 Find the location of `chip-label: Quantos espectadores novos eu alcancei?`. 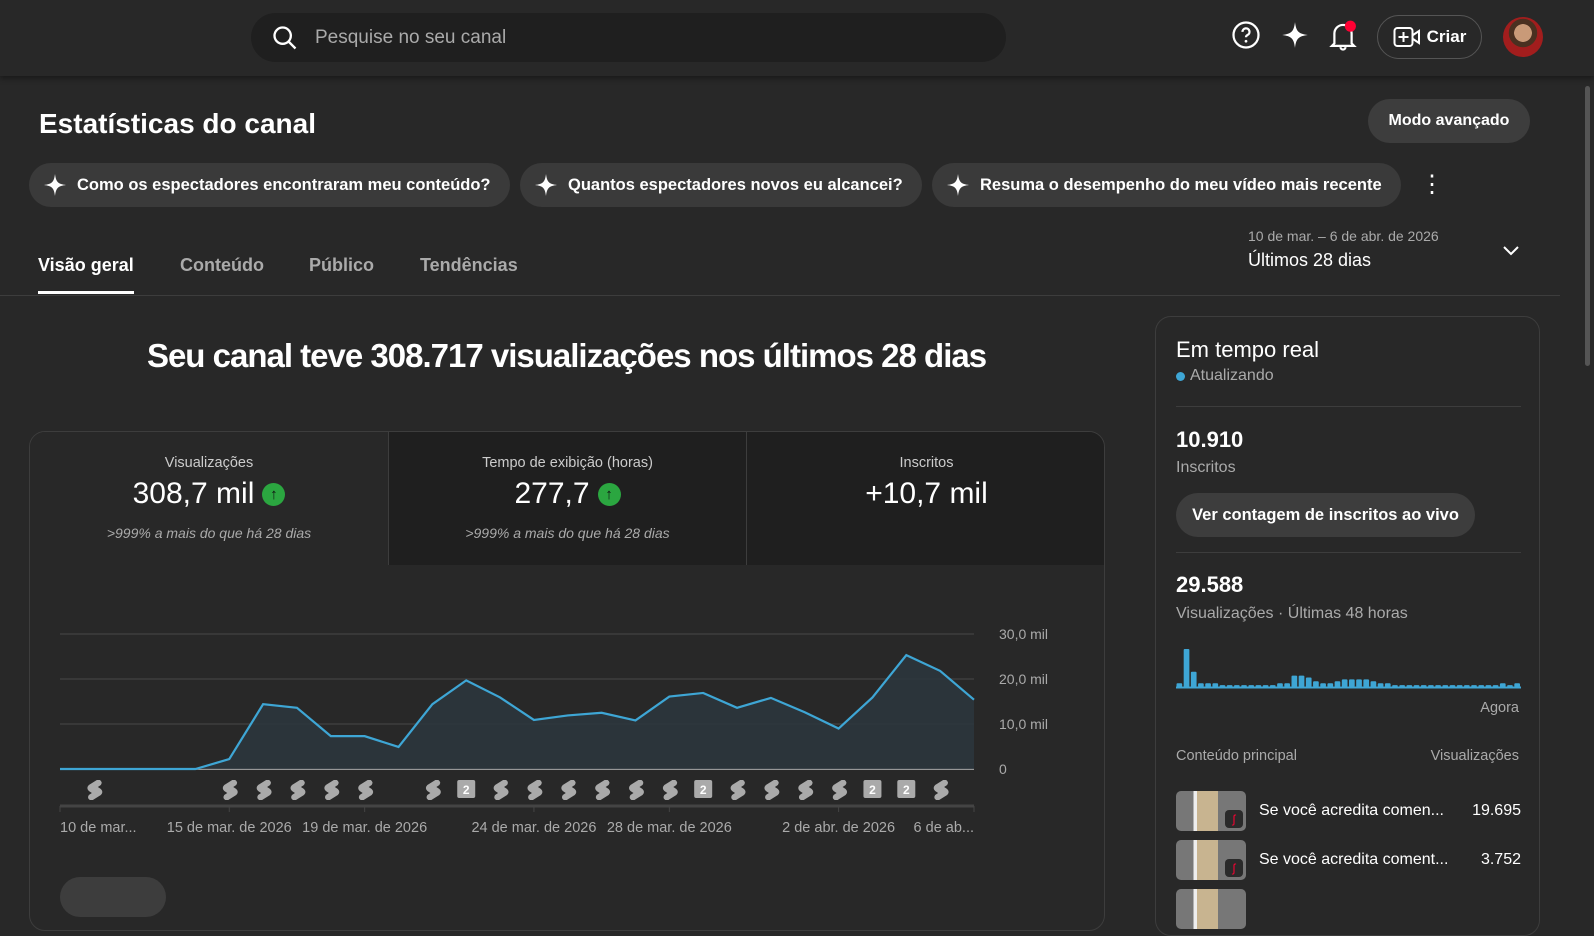

chip-label: Quantos espectadores novos eu alcancei? is located at coordinates (735, 185).